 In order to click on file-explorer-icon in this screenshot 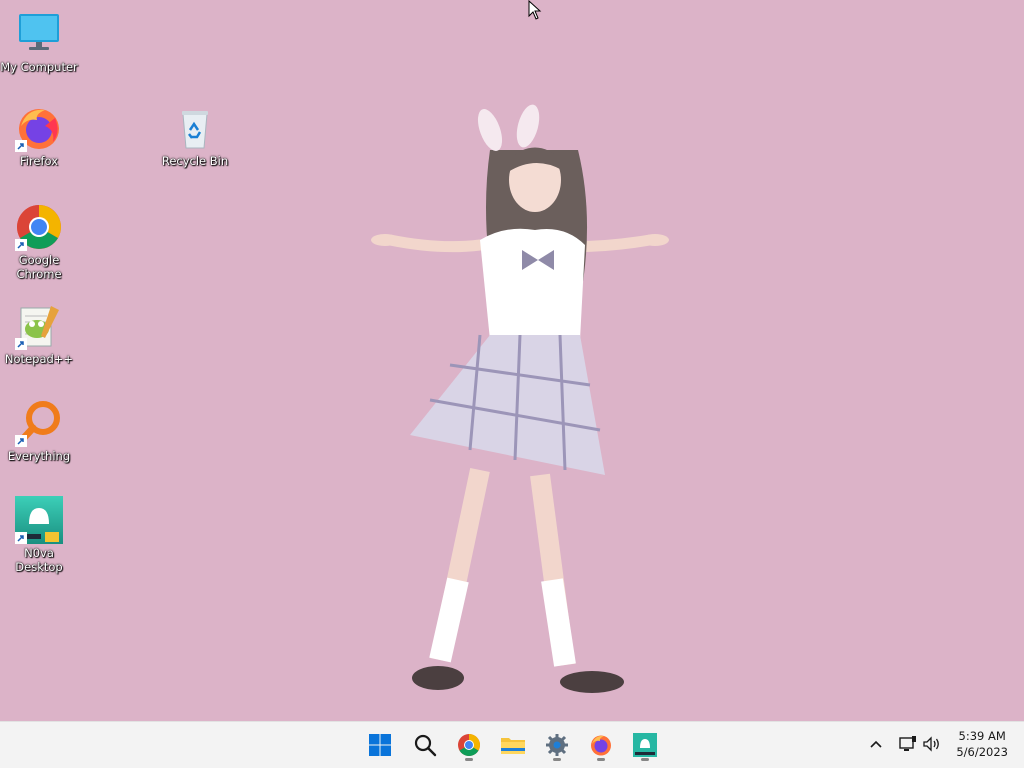, I will do `click(513, 746)`.